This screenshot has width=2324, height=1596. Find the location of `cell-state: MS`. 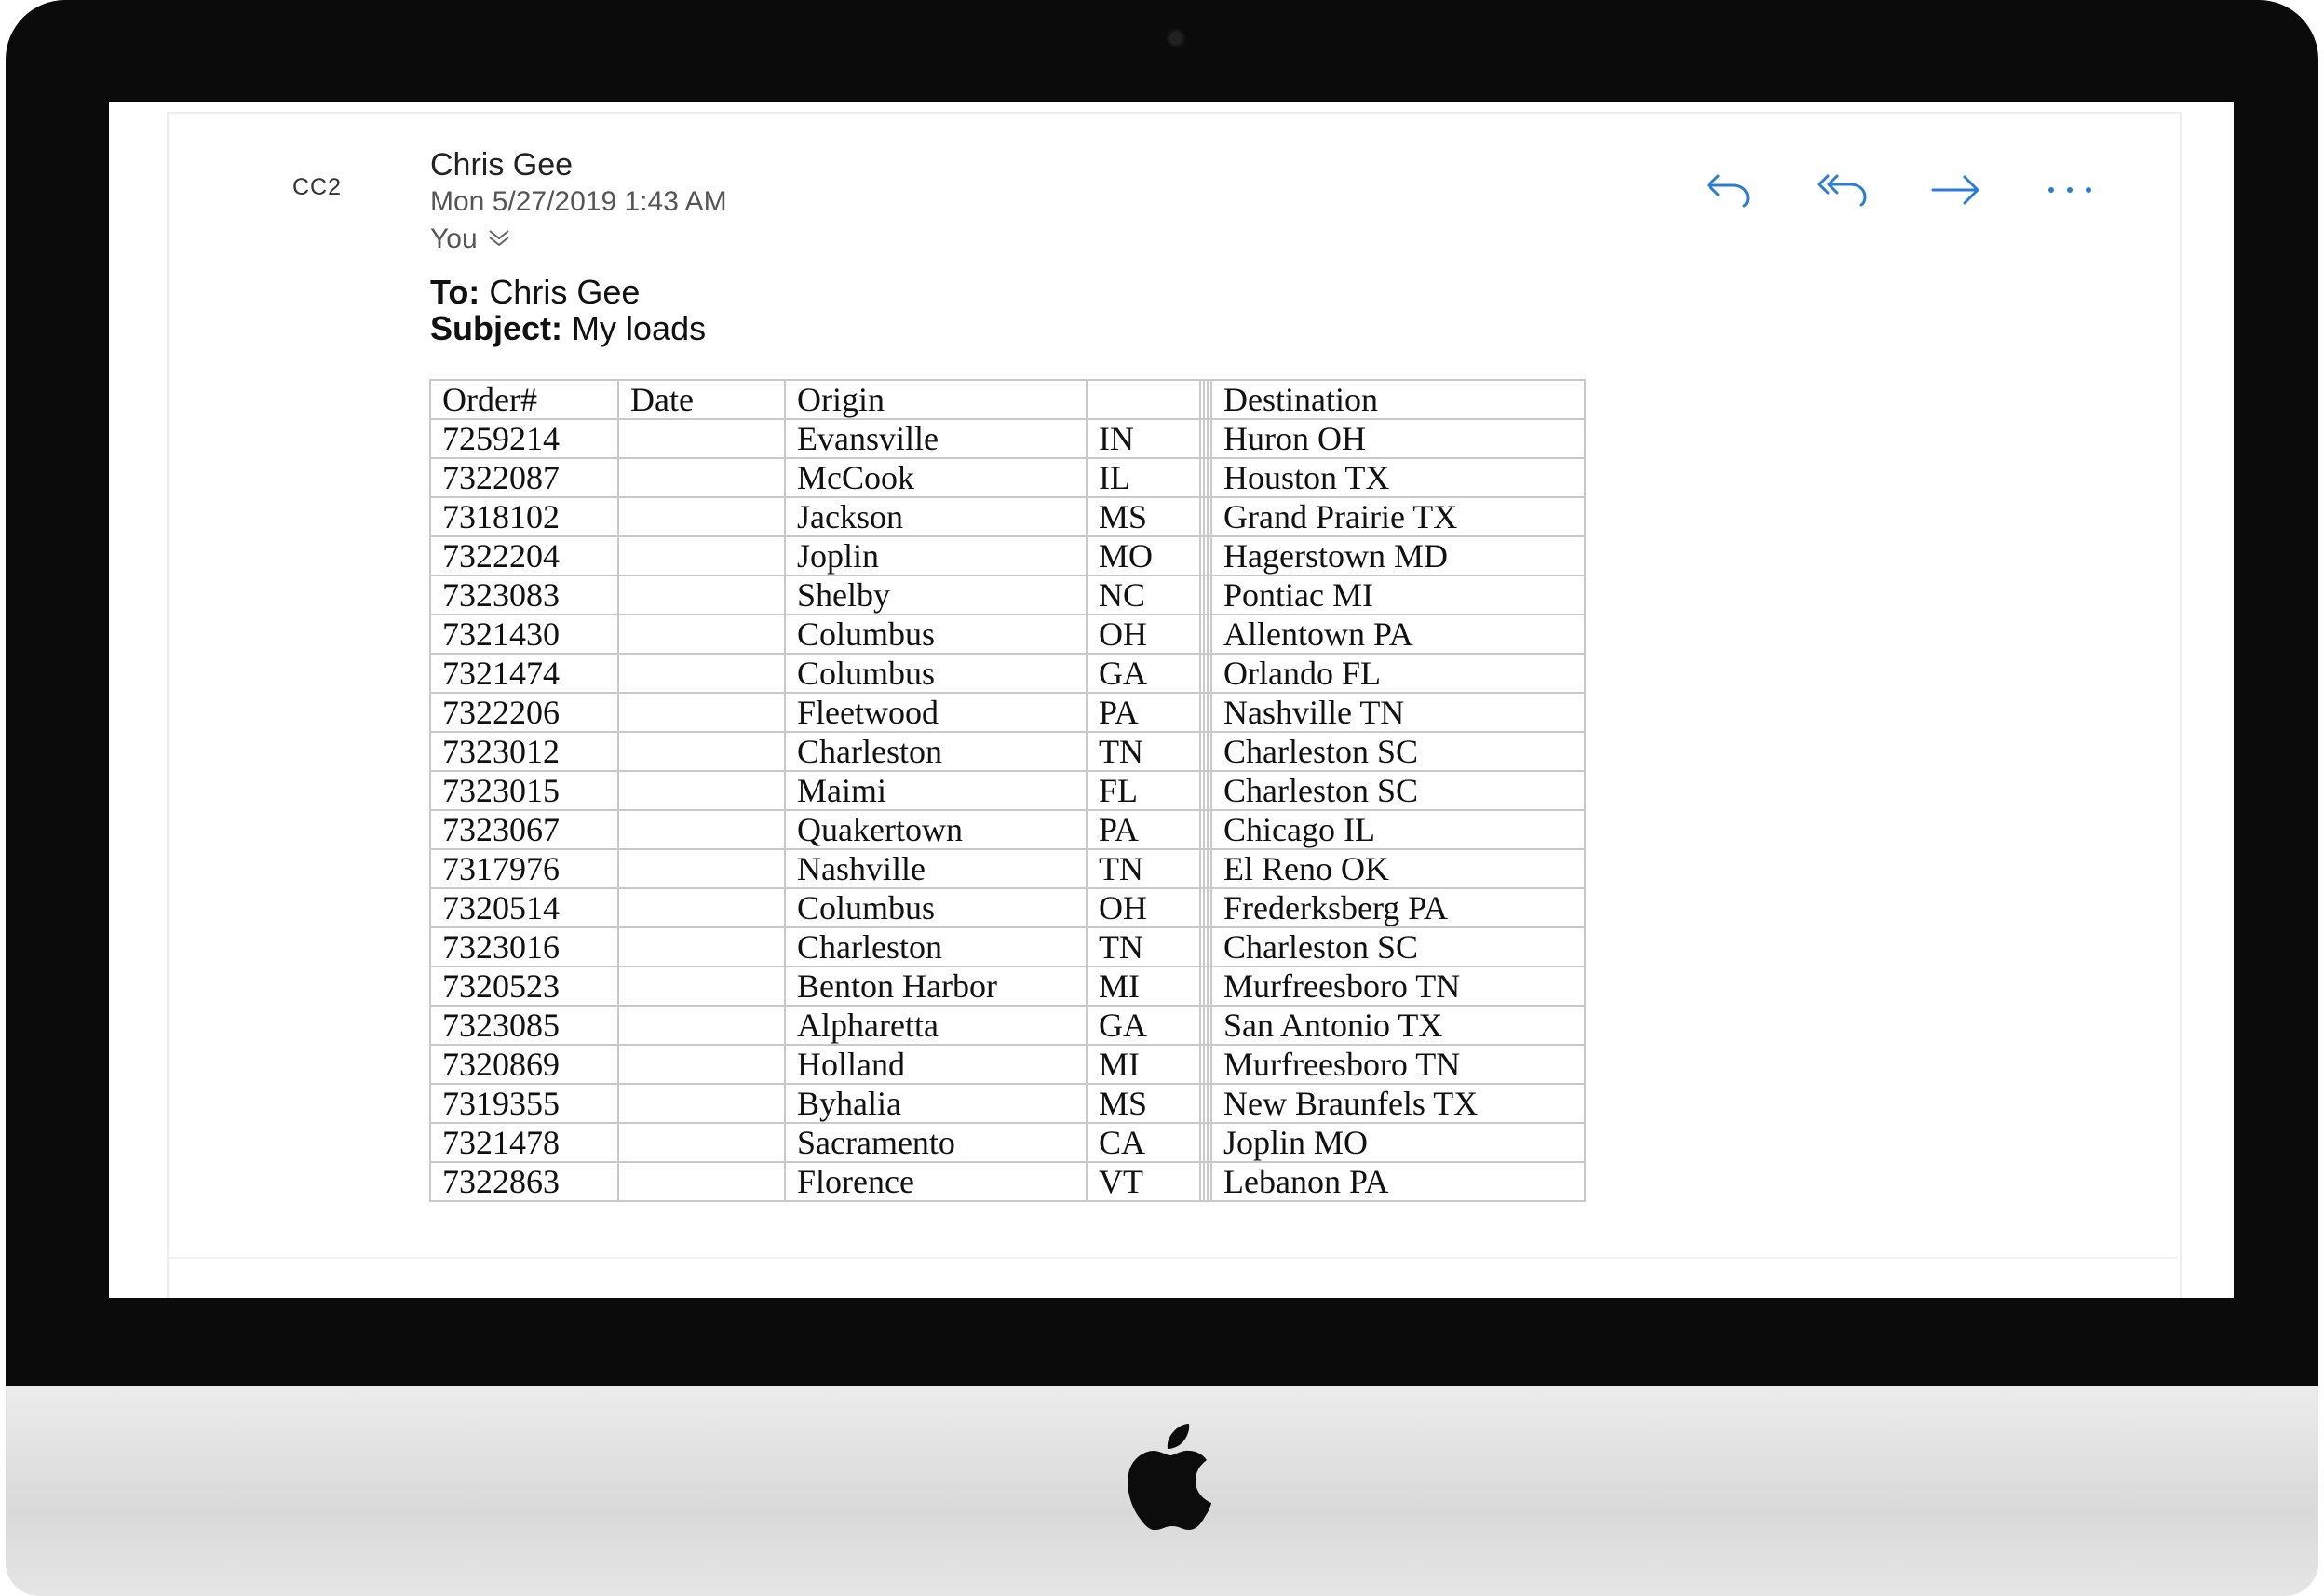

cell-state: MS is located at coordinates (1144, 1103).